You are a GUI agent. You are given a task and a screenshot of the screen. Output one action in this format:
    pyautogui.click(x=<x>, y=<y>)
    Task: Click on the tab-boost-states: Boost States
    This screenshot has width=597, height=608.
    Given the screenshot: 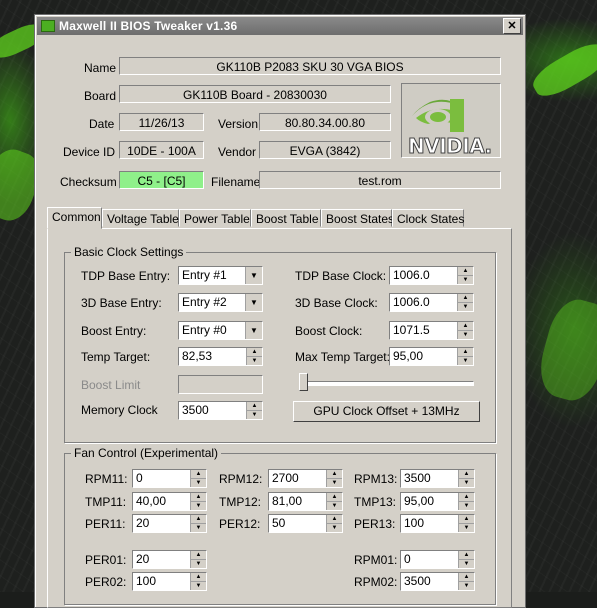 What is the action you would take?
    pyautogui.click(x=357, y=218)
    